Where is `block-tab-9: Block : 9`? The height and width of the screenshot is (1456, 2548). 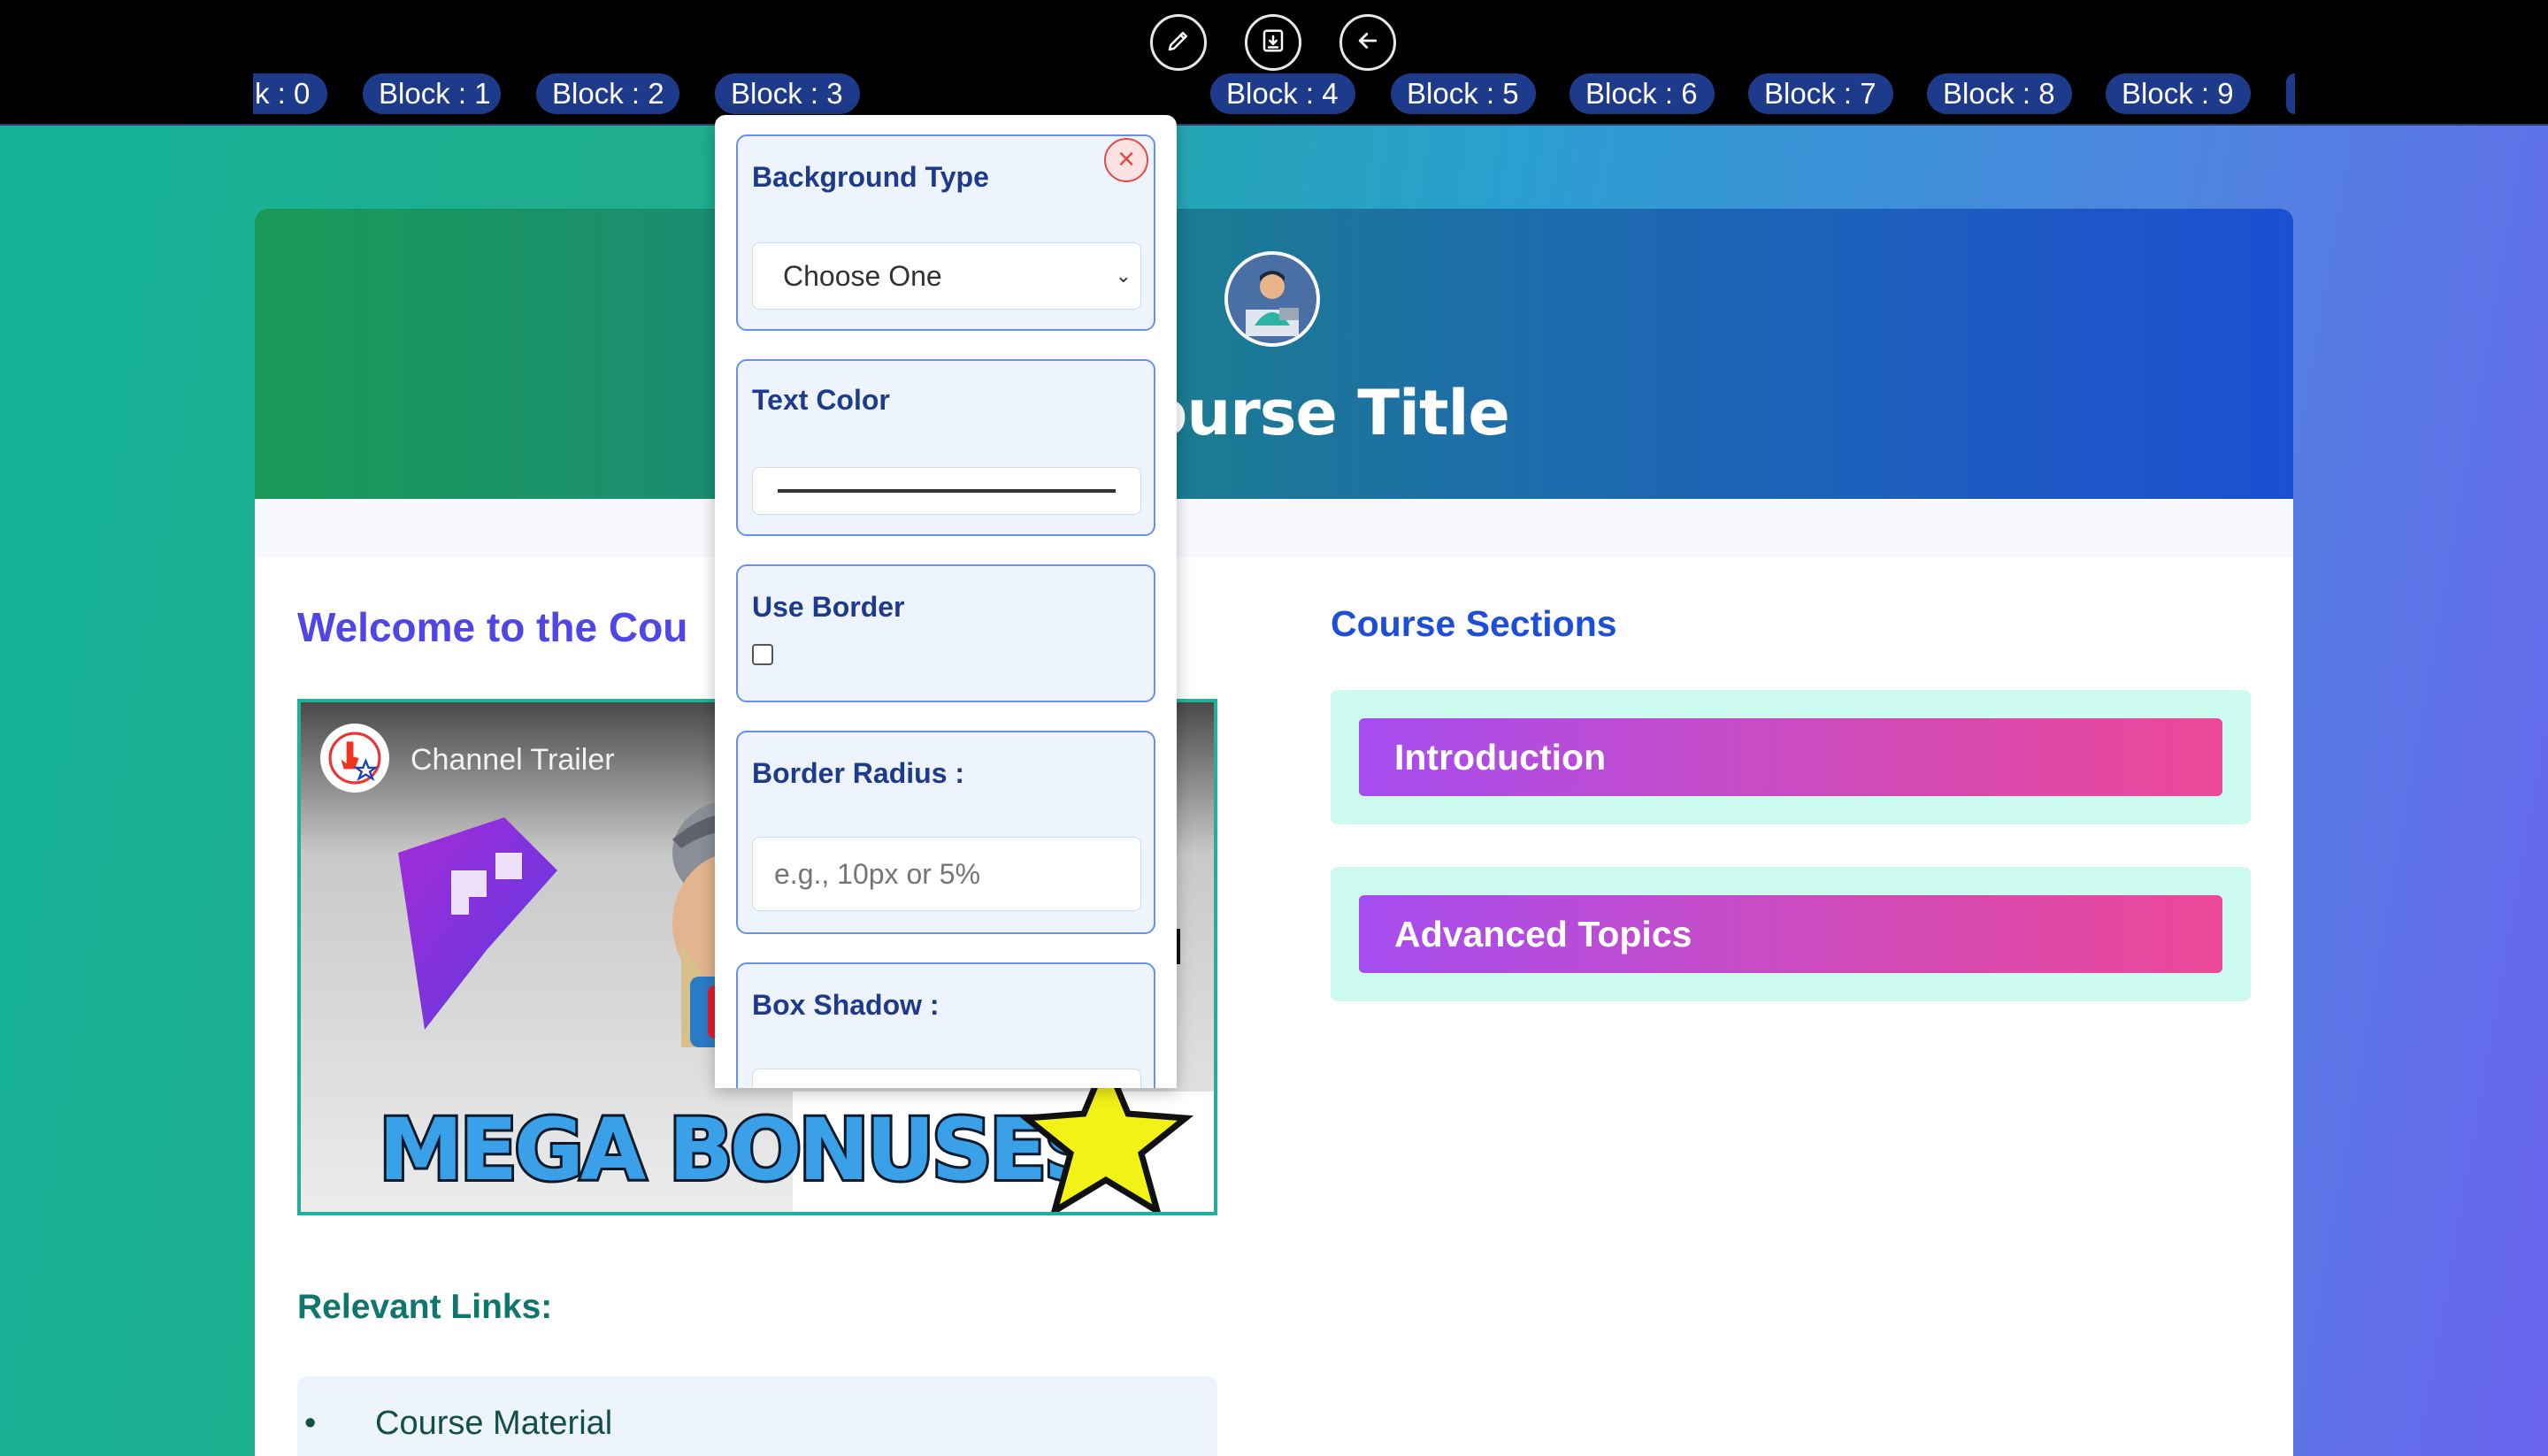
block-tab-9: Block : 9 is located at coordinates (2178, 93).